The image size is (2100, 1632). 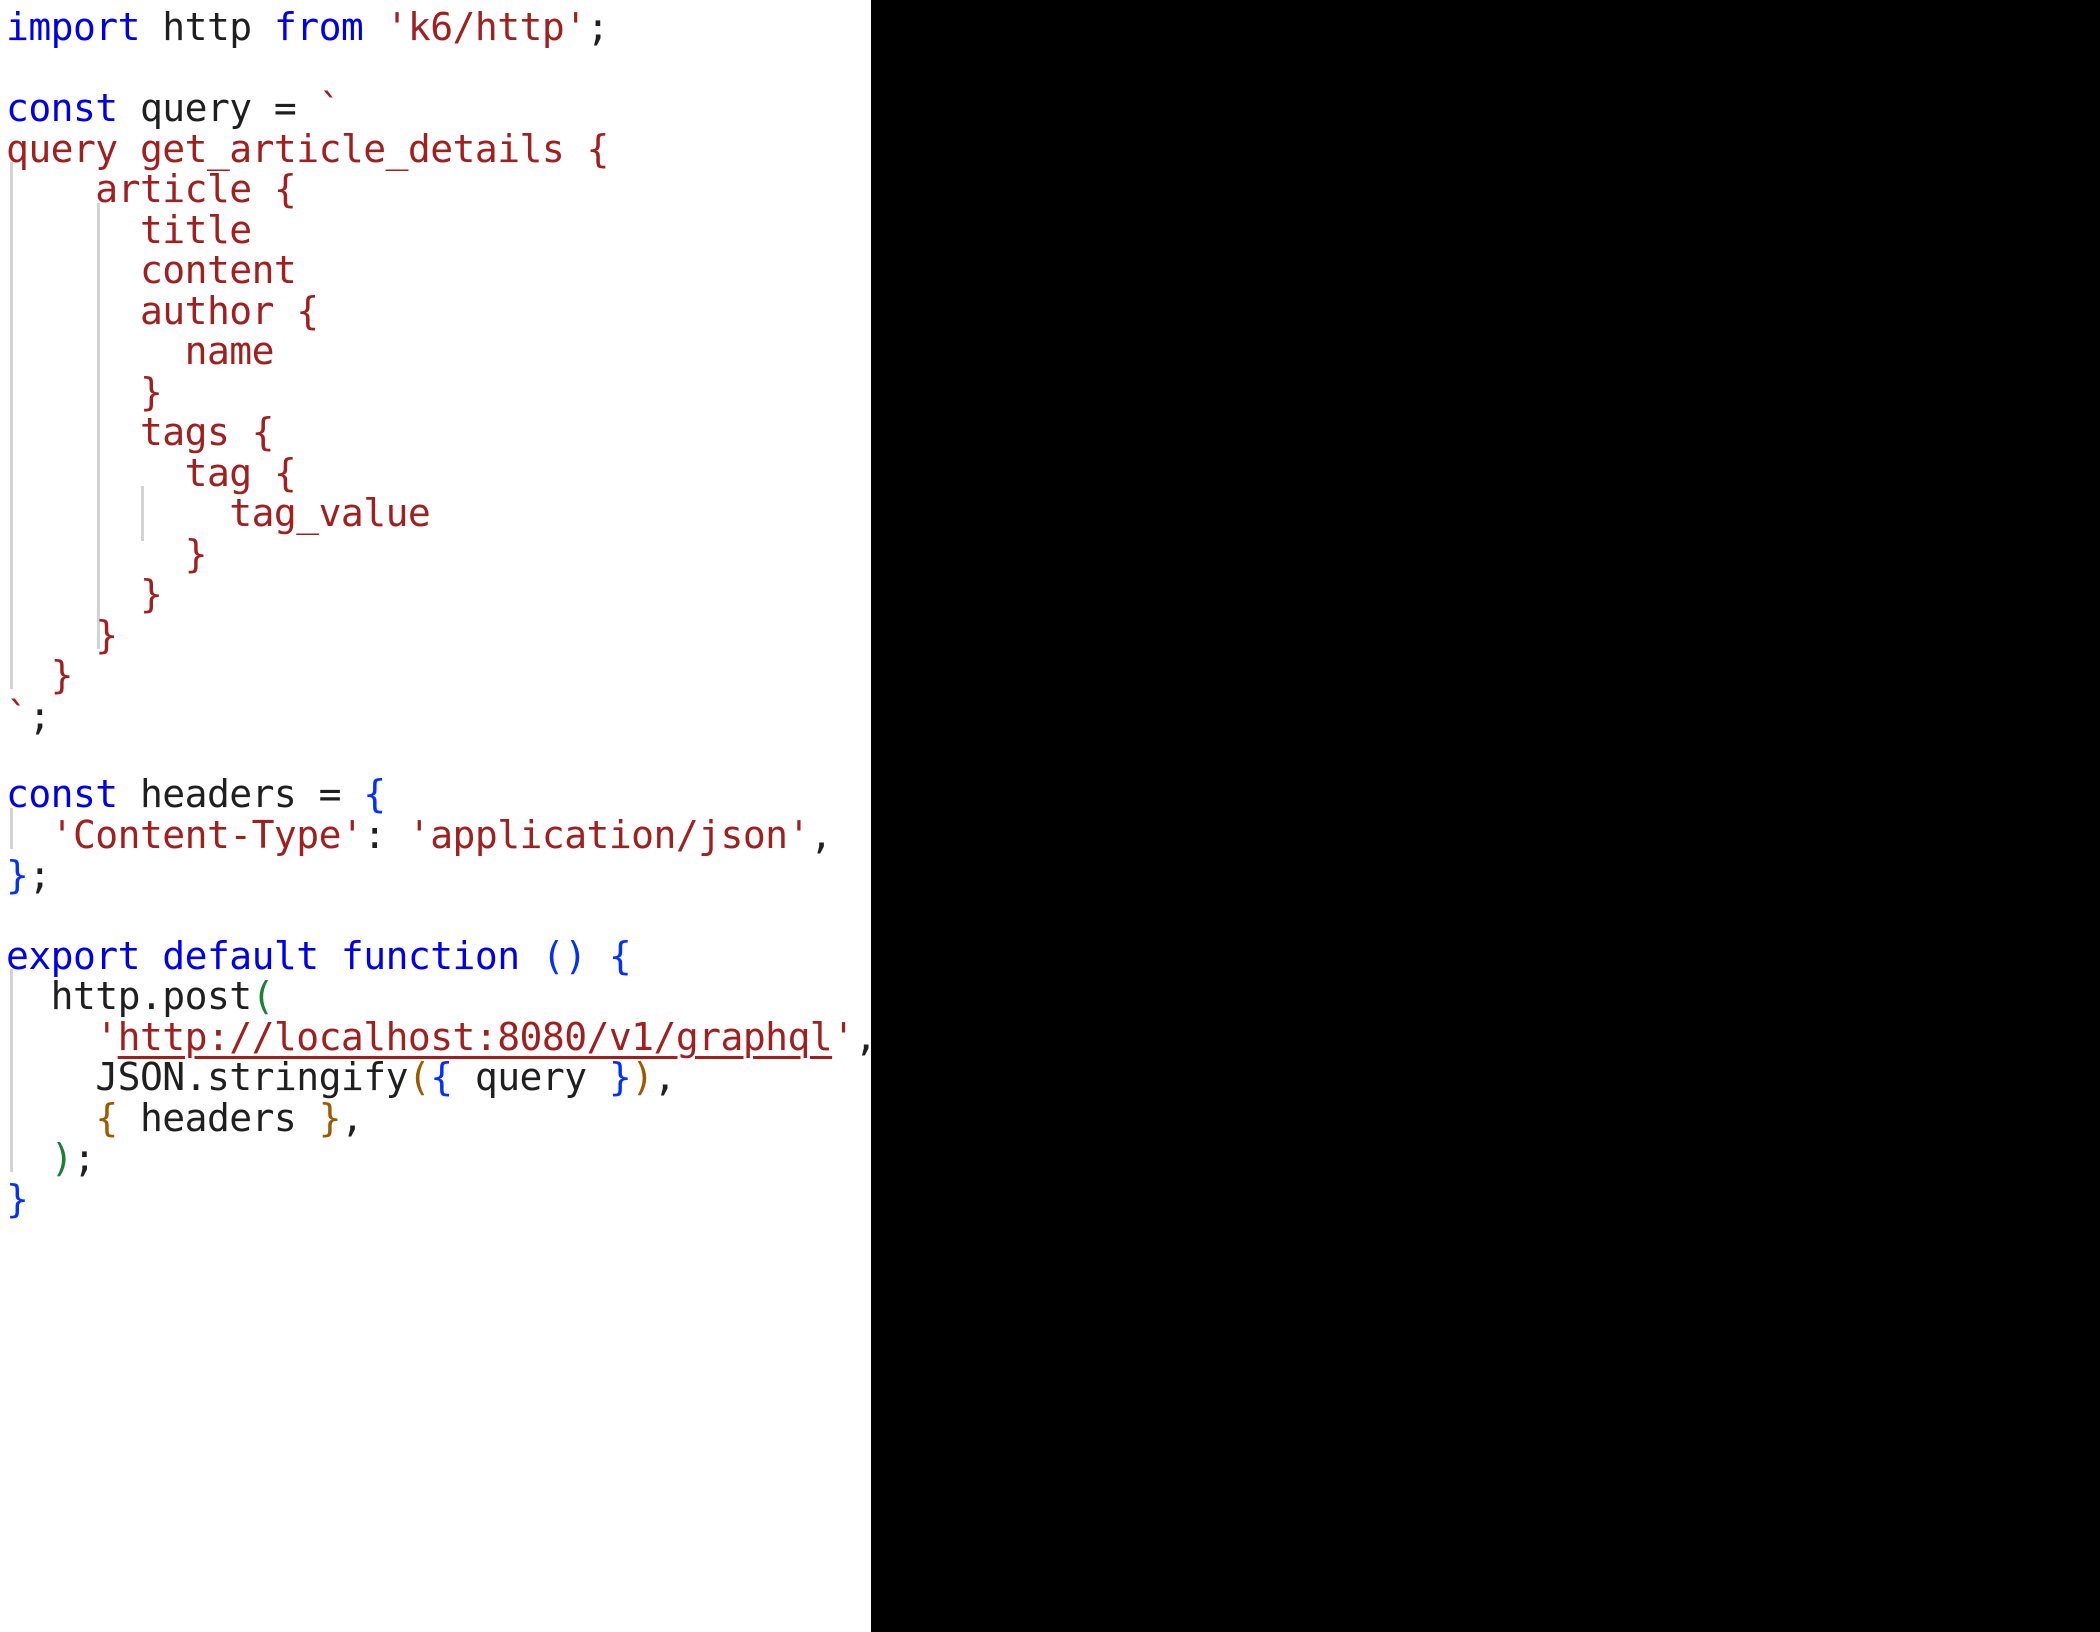 What do you see at coordinates (207, 835) in the screenshot?
I see `token-string-key: 'Content-Type'` at bounding box center [207, 835].